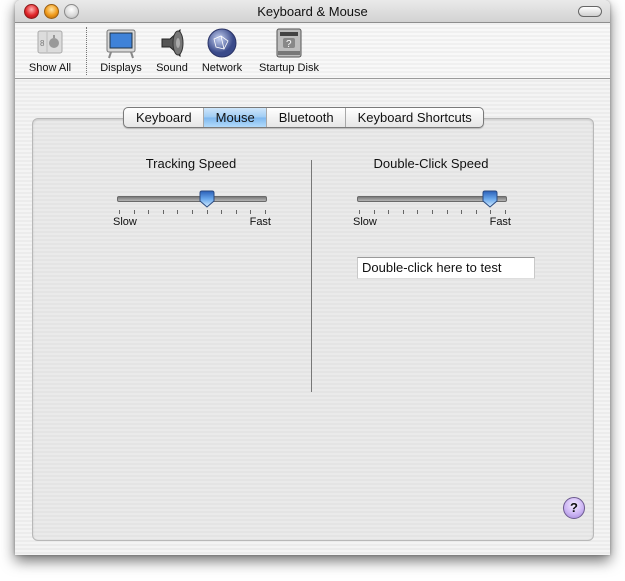 This screenshot has width=625, height=581. I want to click on speaker-icon, so click(172, 43).